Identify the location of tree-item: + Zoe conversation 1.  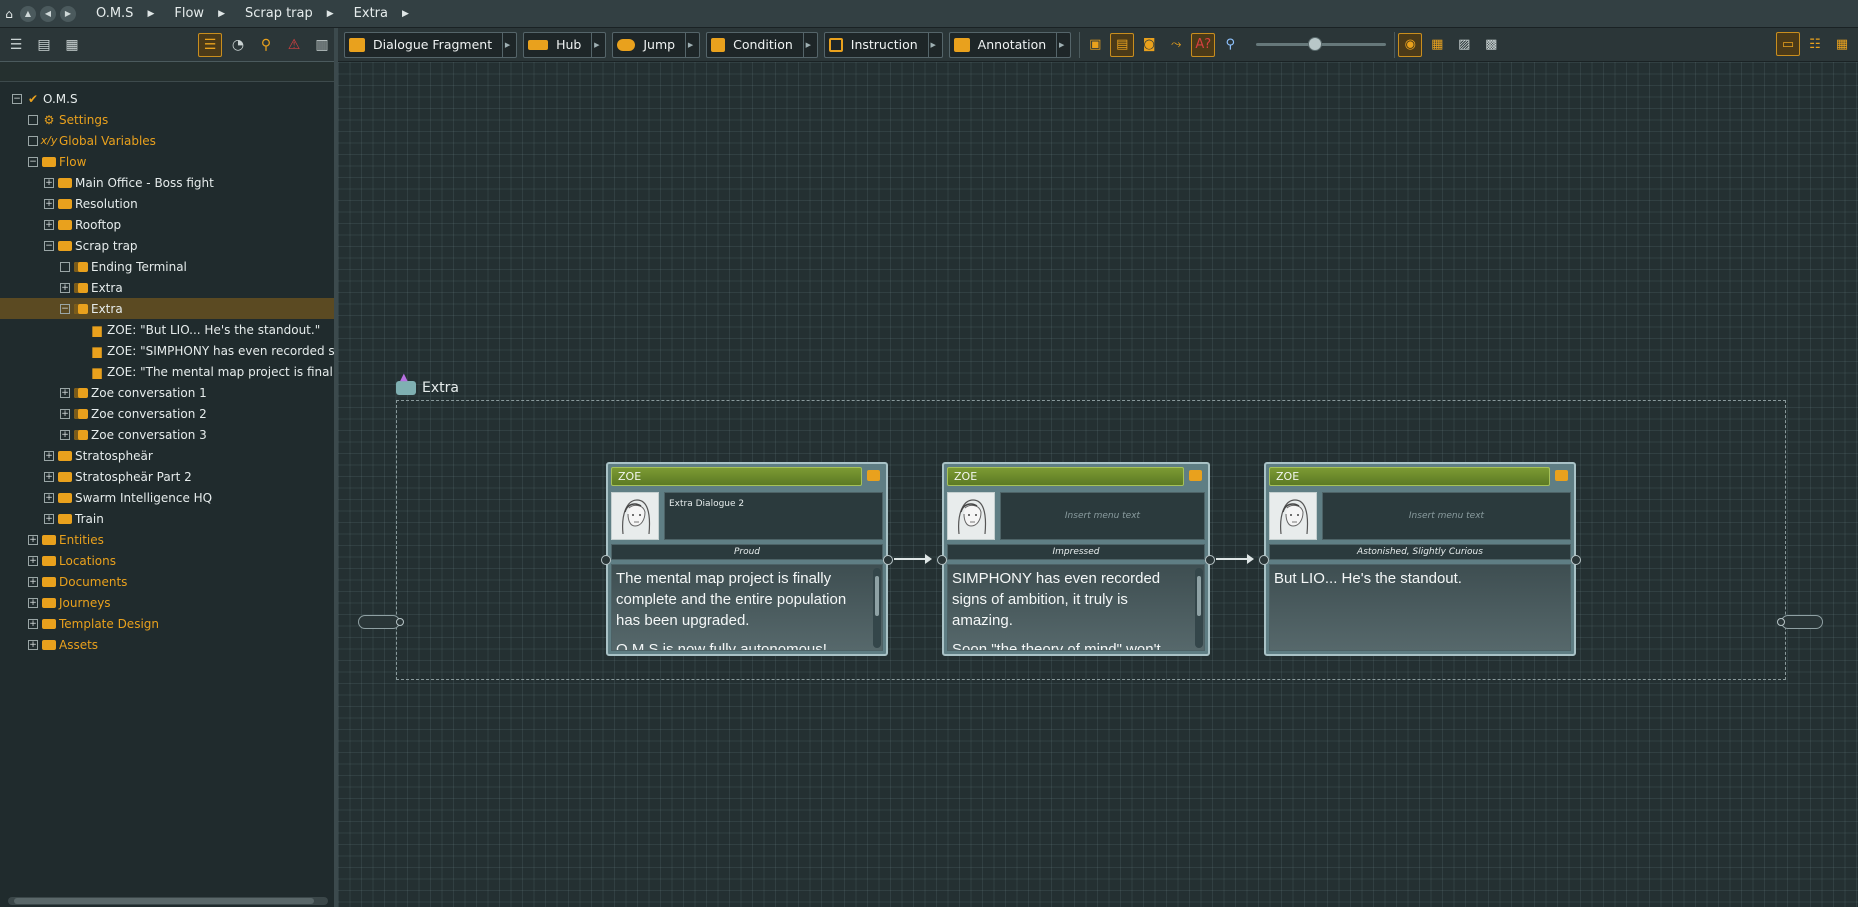
(167, 392).